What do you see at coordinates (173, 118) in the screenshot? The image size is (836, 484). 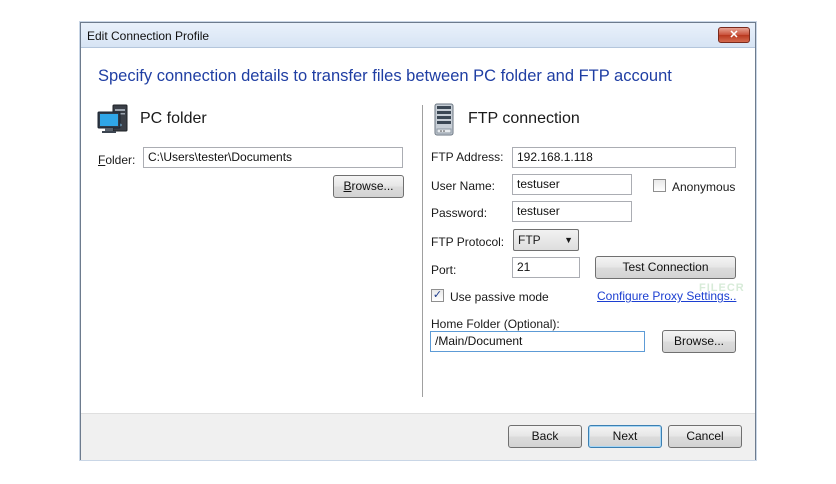 I see `pc-folder-title: PC folder` at bounding box center [173, 118].